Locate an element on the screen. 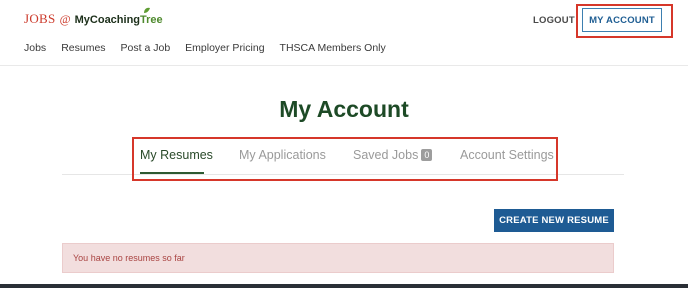 This screenshot has width=688, height=288. nav-thsca-members-only: THSCA Members Only is located at coordinates (333, 48).